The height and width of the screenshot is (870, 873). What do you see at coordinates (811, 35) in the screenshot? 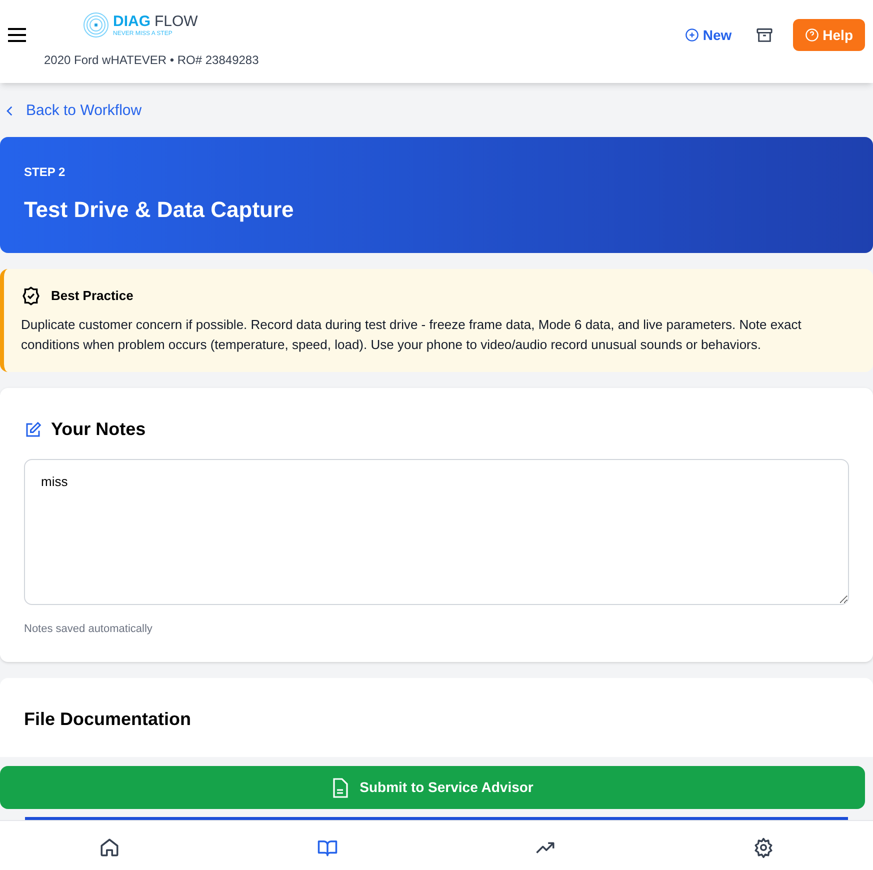
I see `question-circle-icon` at bounding box center [811, 35].